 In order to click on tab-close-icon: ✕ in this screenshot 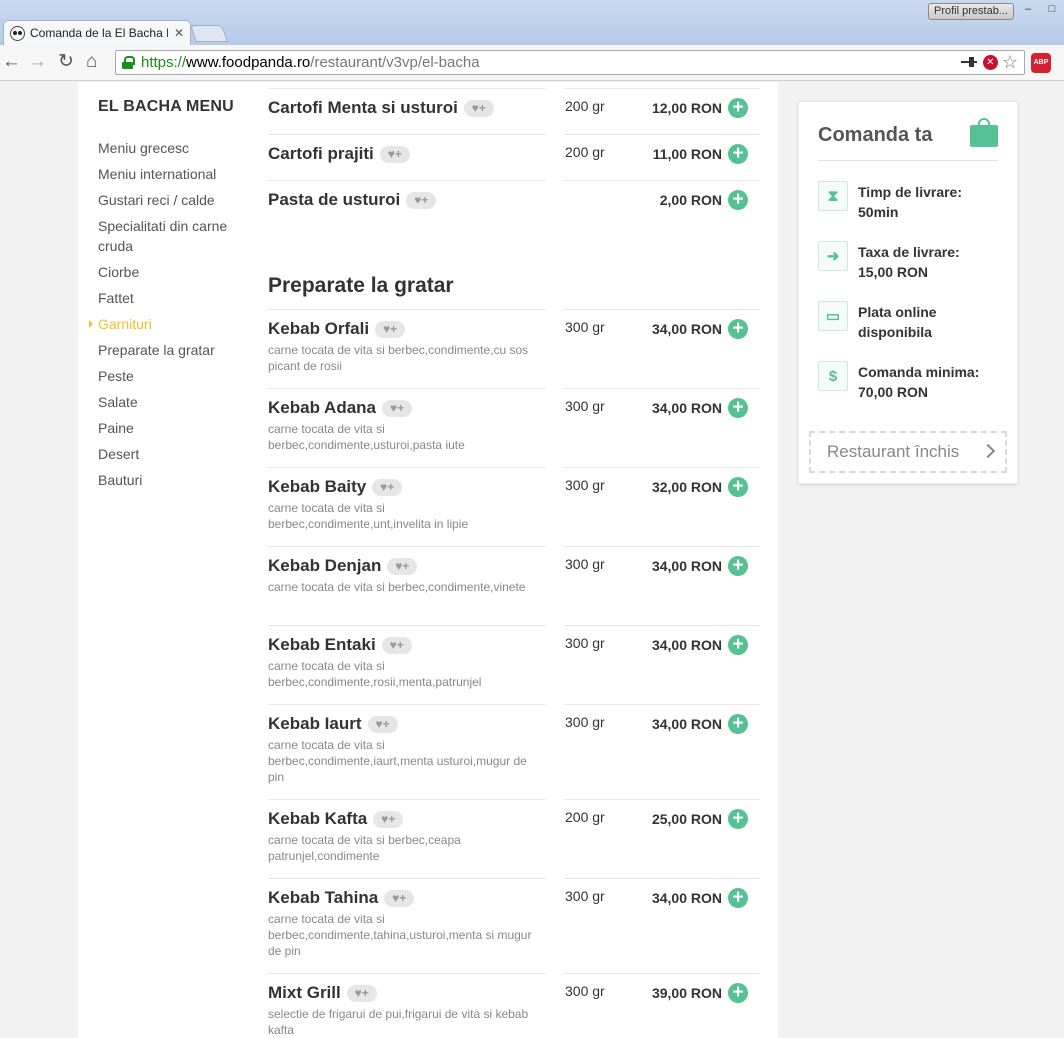, I will do `click(179, 33)`.